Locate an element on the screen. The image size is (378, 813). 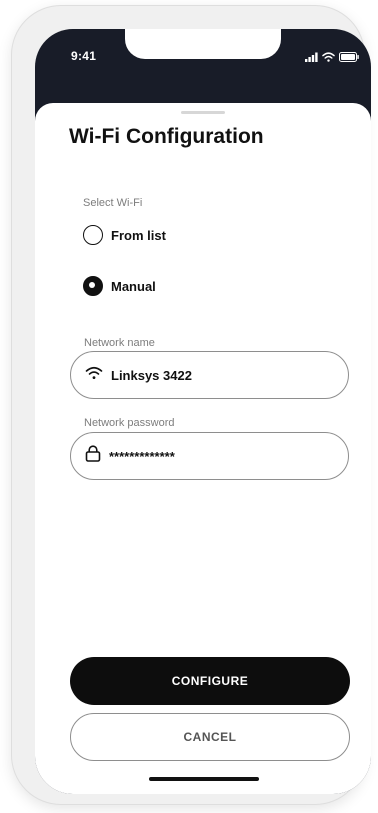
network-password-input is located at coordinates (214, 456).